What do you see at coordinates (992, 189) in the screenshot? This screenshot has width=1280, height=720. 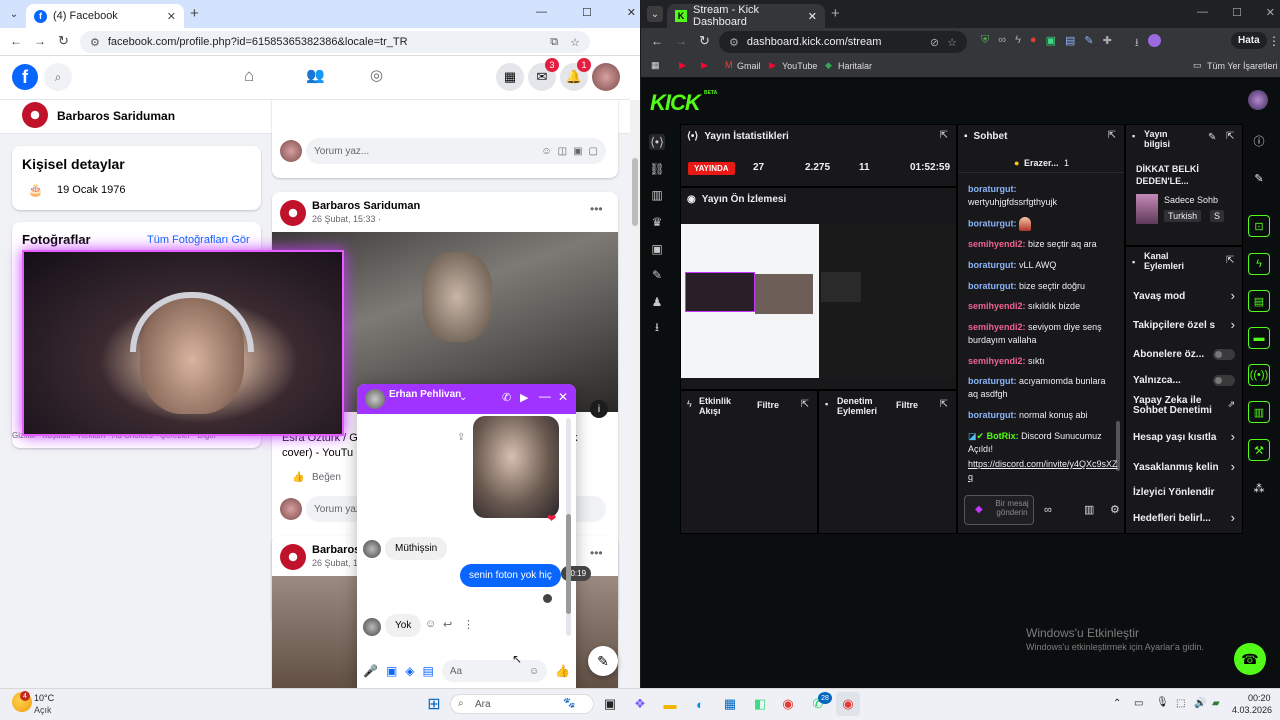 I see `chat-user: boraturgut:` at bounding box center [992, 189].